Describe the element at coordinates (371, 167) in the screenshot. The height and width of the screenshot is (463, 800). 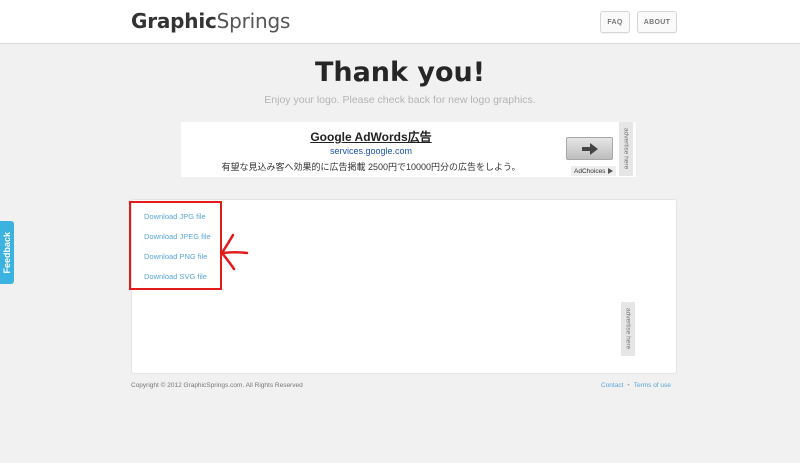
I see `ad-description: 有望な見込み客へ効果的に広告掲載 2500円で10000円分の広告をしよう。` at that location.